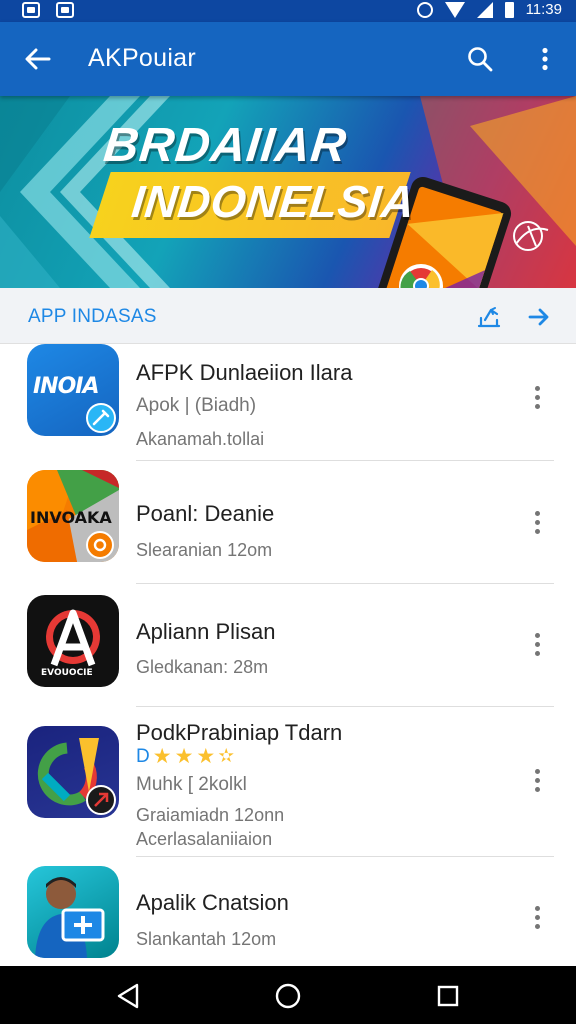  Describe the element at coordinates (509, 9) in the screenshot. I see `battery-icon` at that location.